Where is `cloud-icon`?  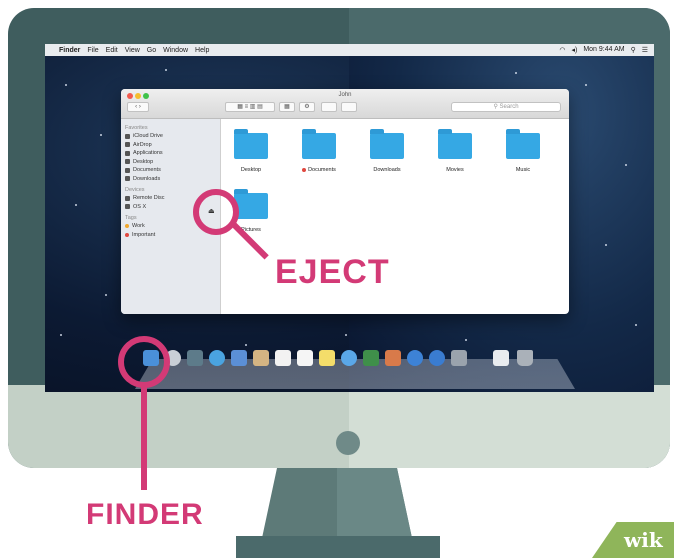 cloud-icon is located at coordinates (127, 136).